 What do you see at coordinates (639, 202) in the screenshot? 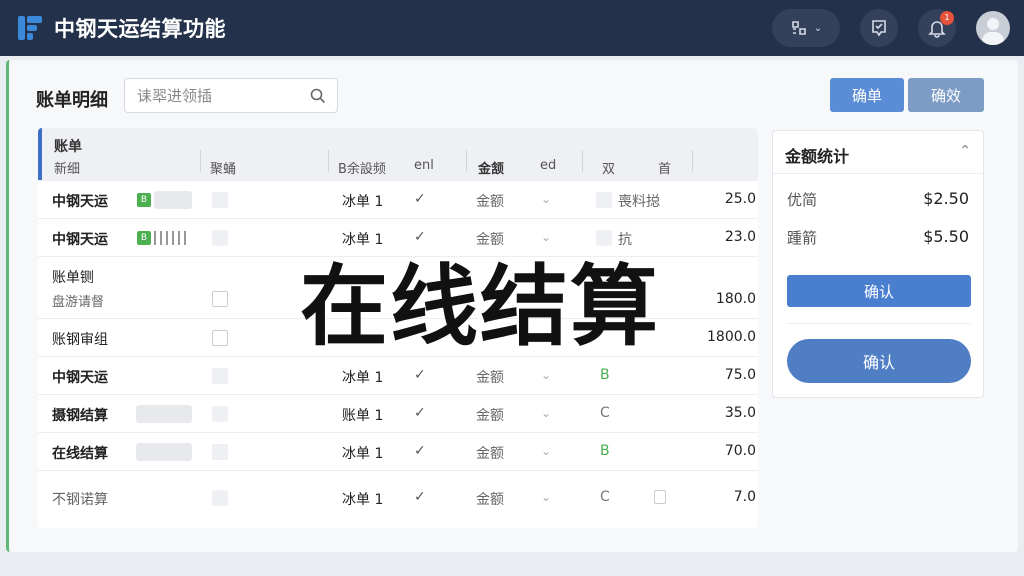
I see `row-note: 喪料搃` at bounding box center [639, 202].